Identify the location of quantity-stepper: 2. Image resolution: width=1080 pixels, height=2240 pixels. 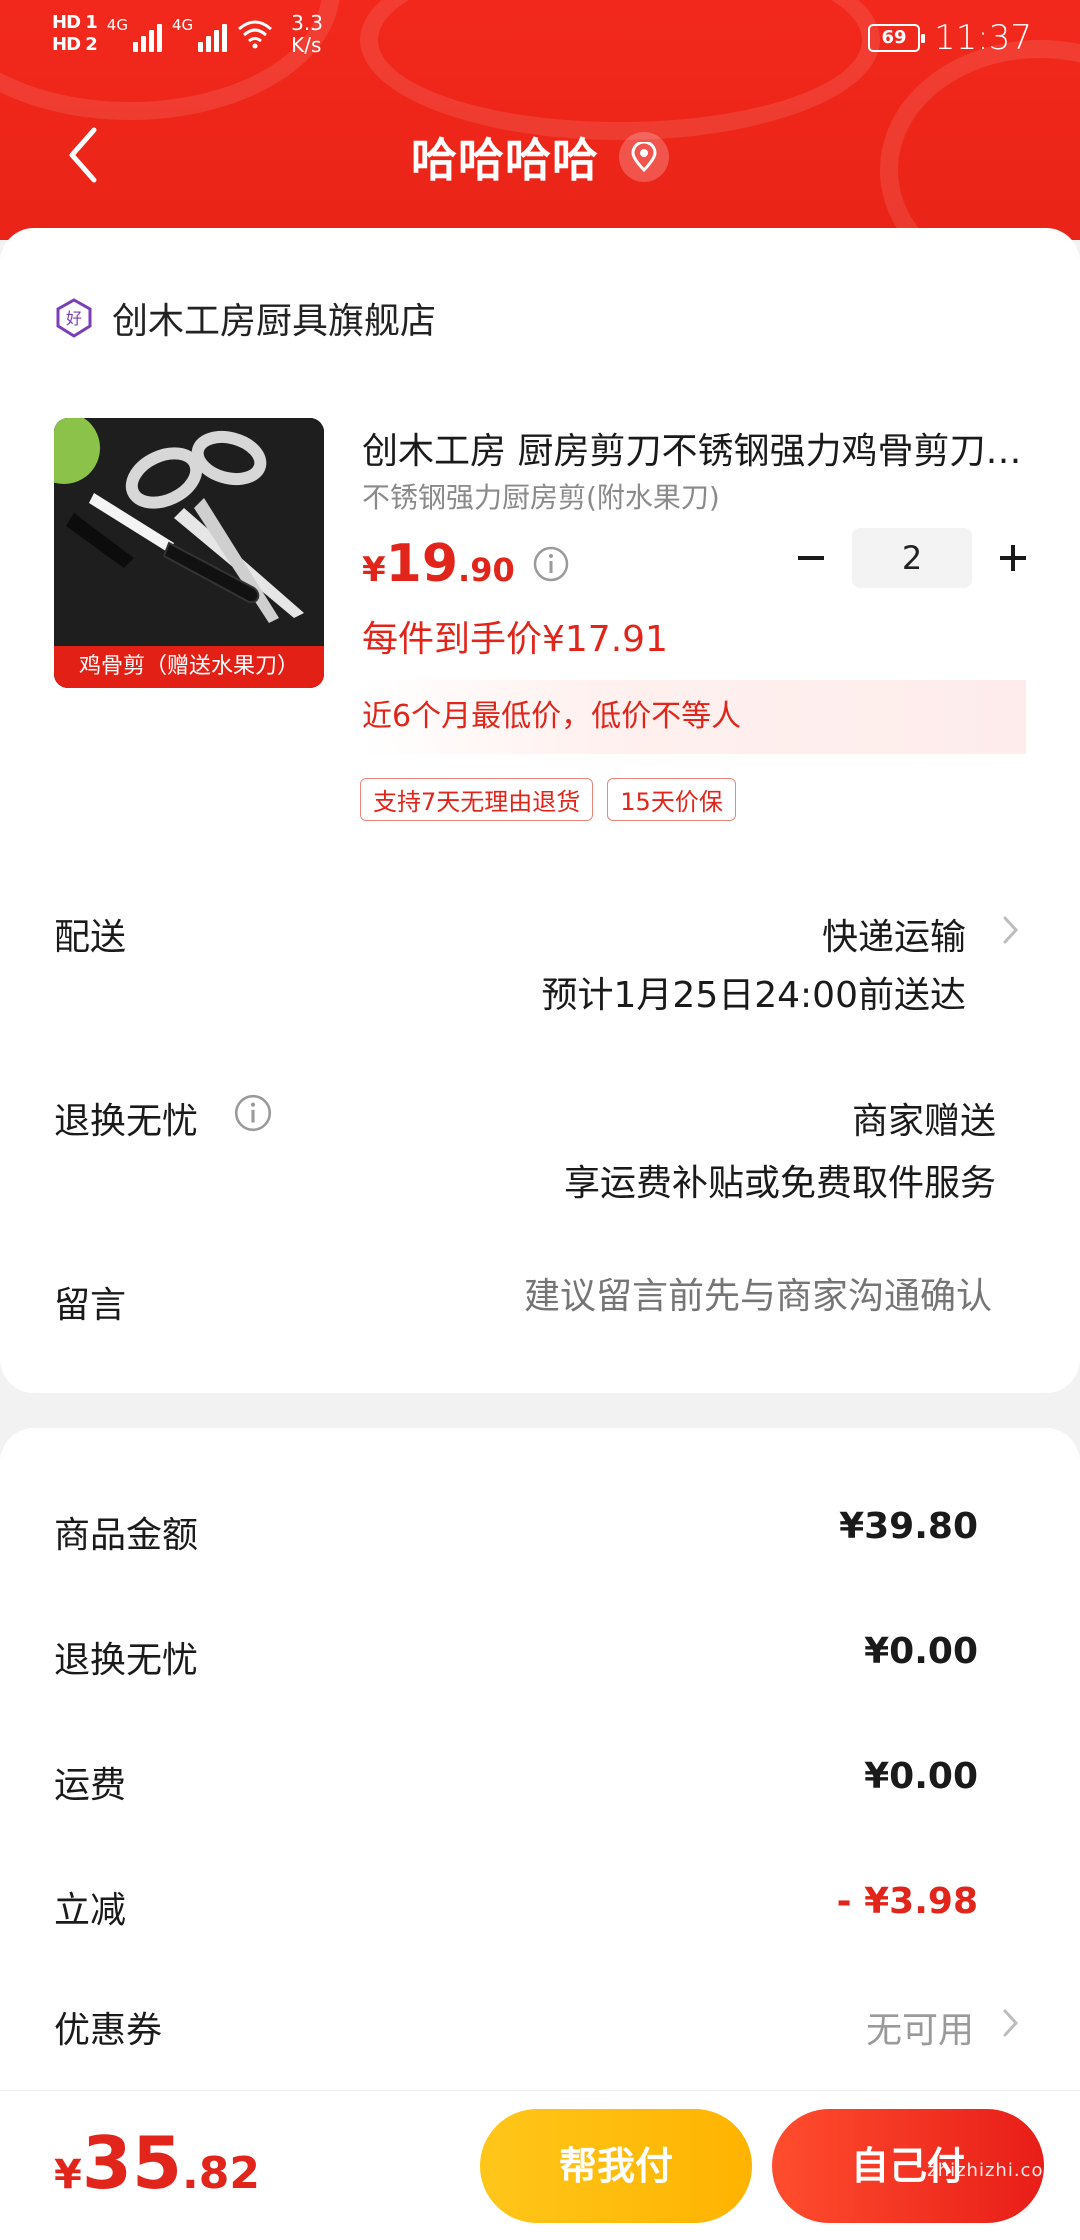
(912, 558).